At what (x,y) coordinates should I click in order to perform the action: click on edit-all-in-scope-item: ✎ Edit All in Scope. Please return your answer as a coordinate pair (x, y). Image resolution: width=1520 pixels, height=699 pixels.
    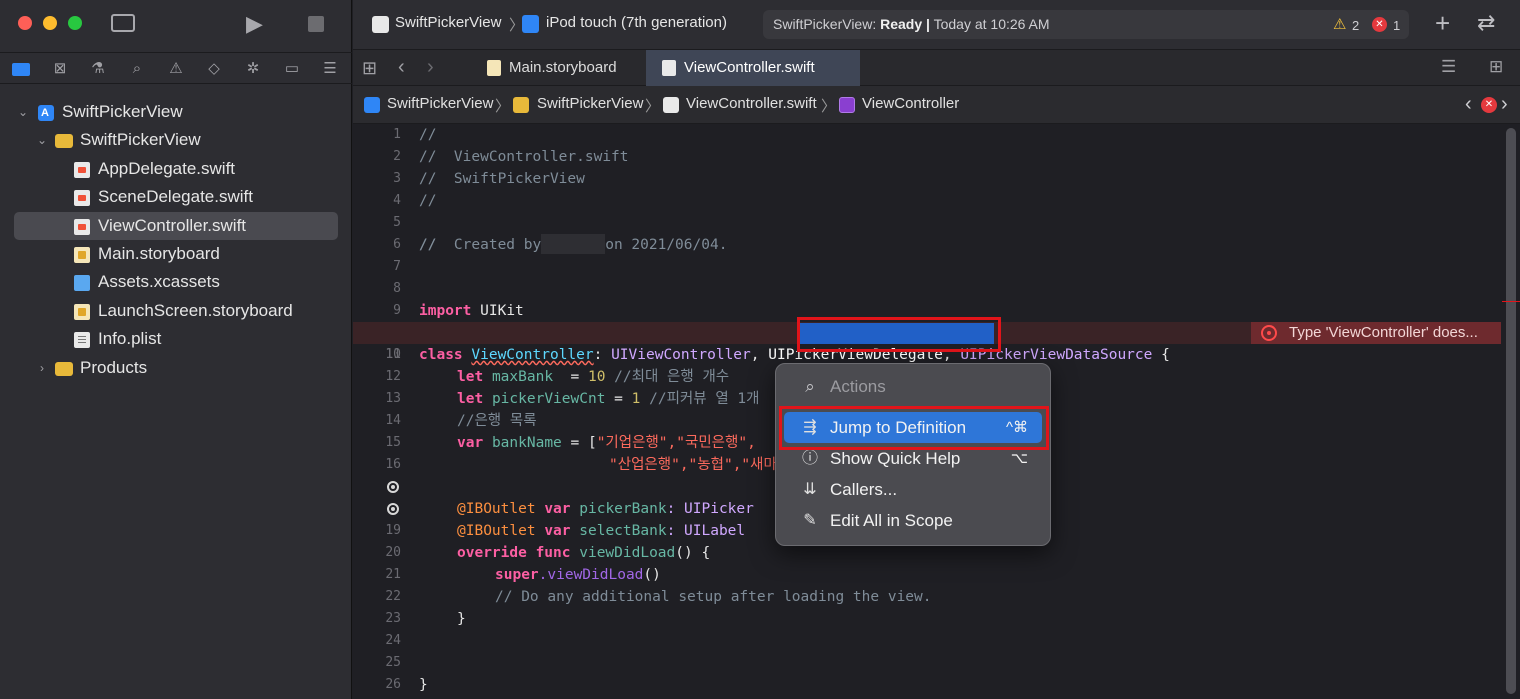
    Looking at the image, I should click on (913, 520).